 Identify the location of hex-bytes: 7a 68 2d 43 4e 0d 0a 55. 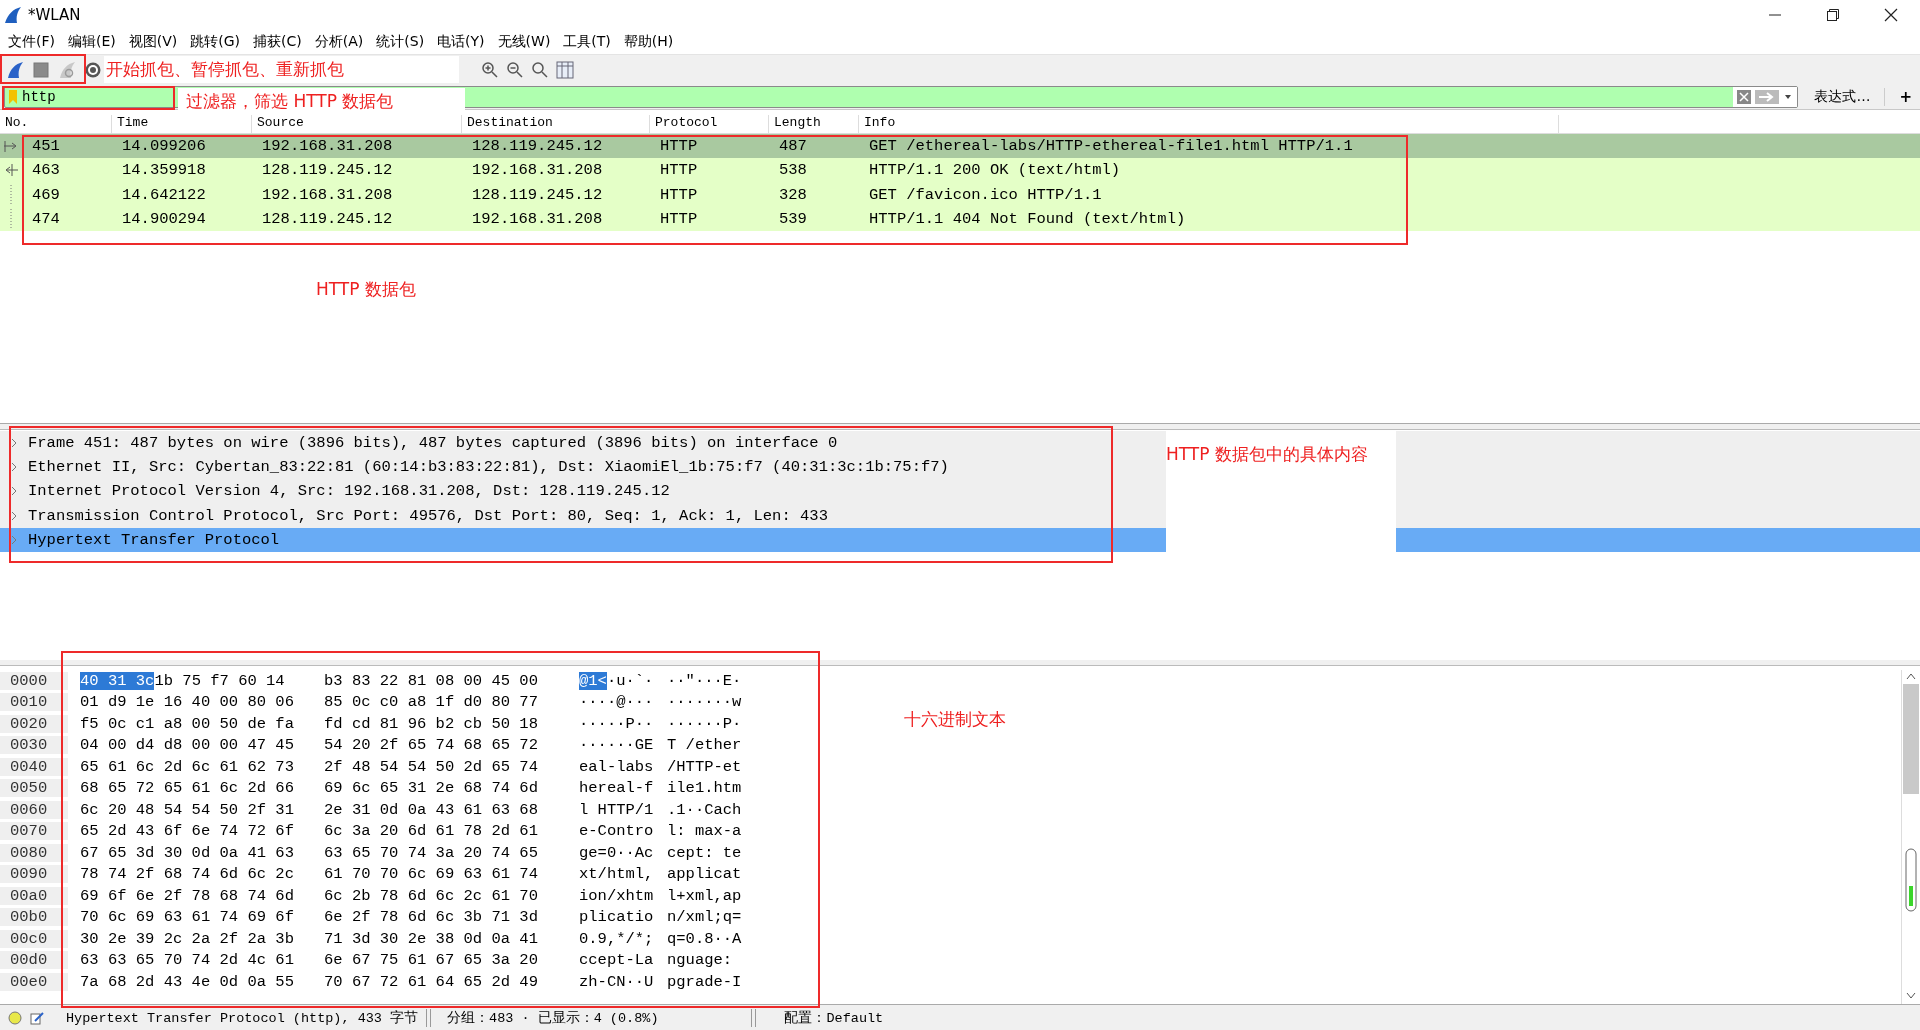
(187, 981).